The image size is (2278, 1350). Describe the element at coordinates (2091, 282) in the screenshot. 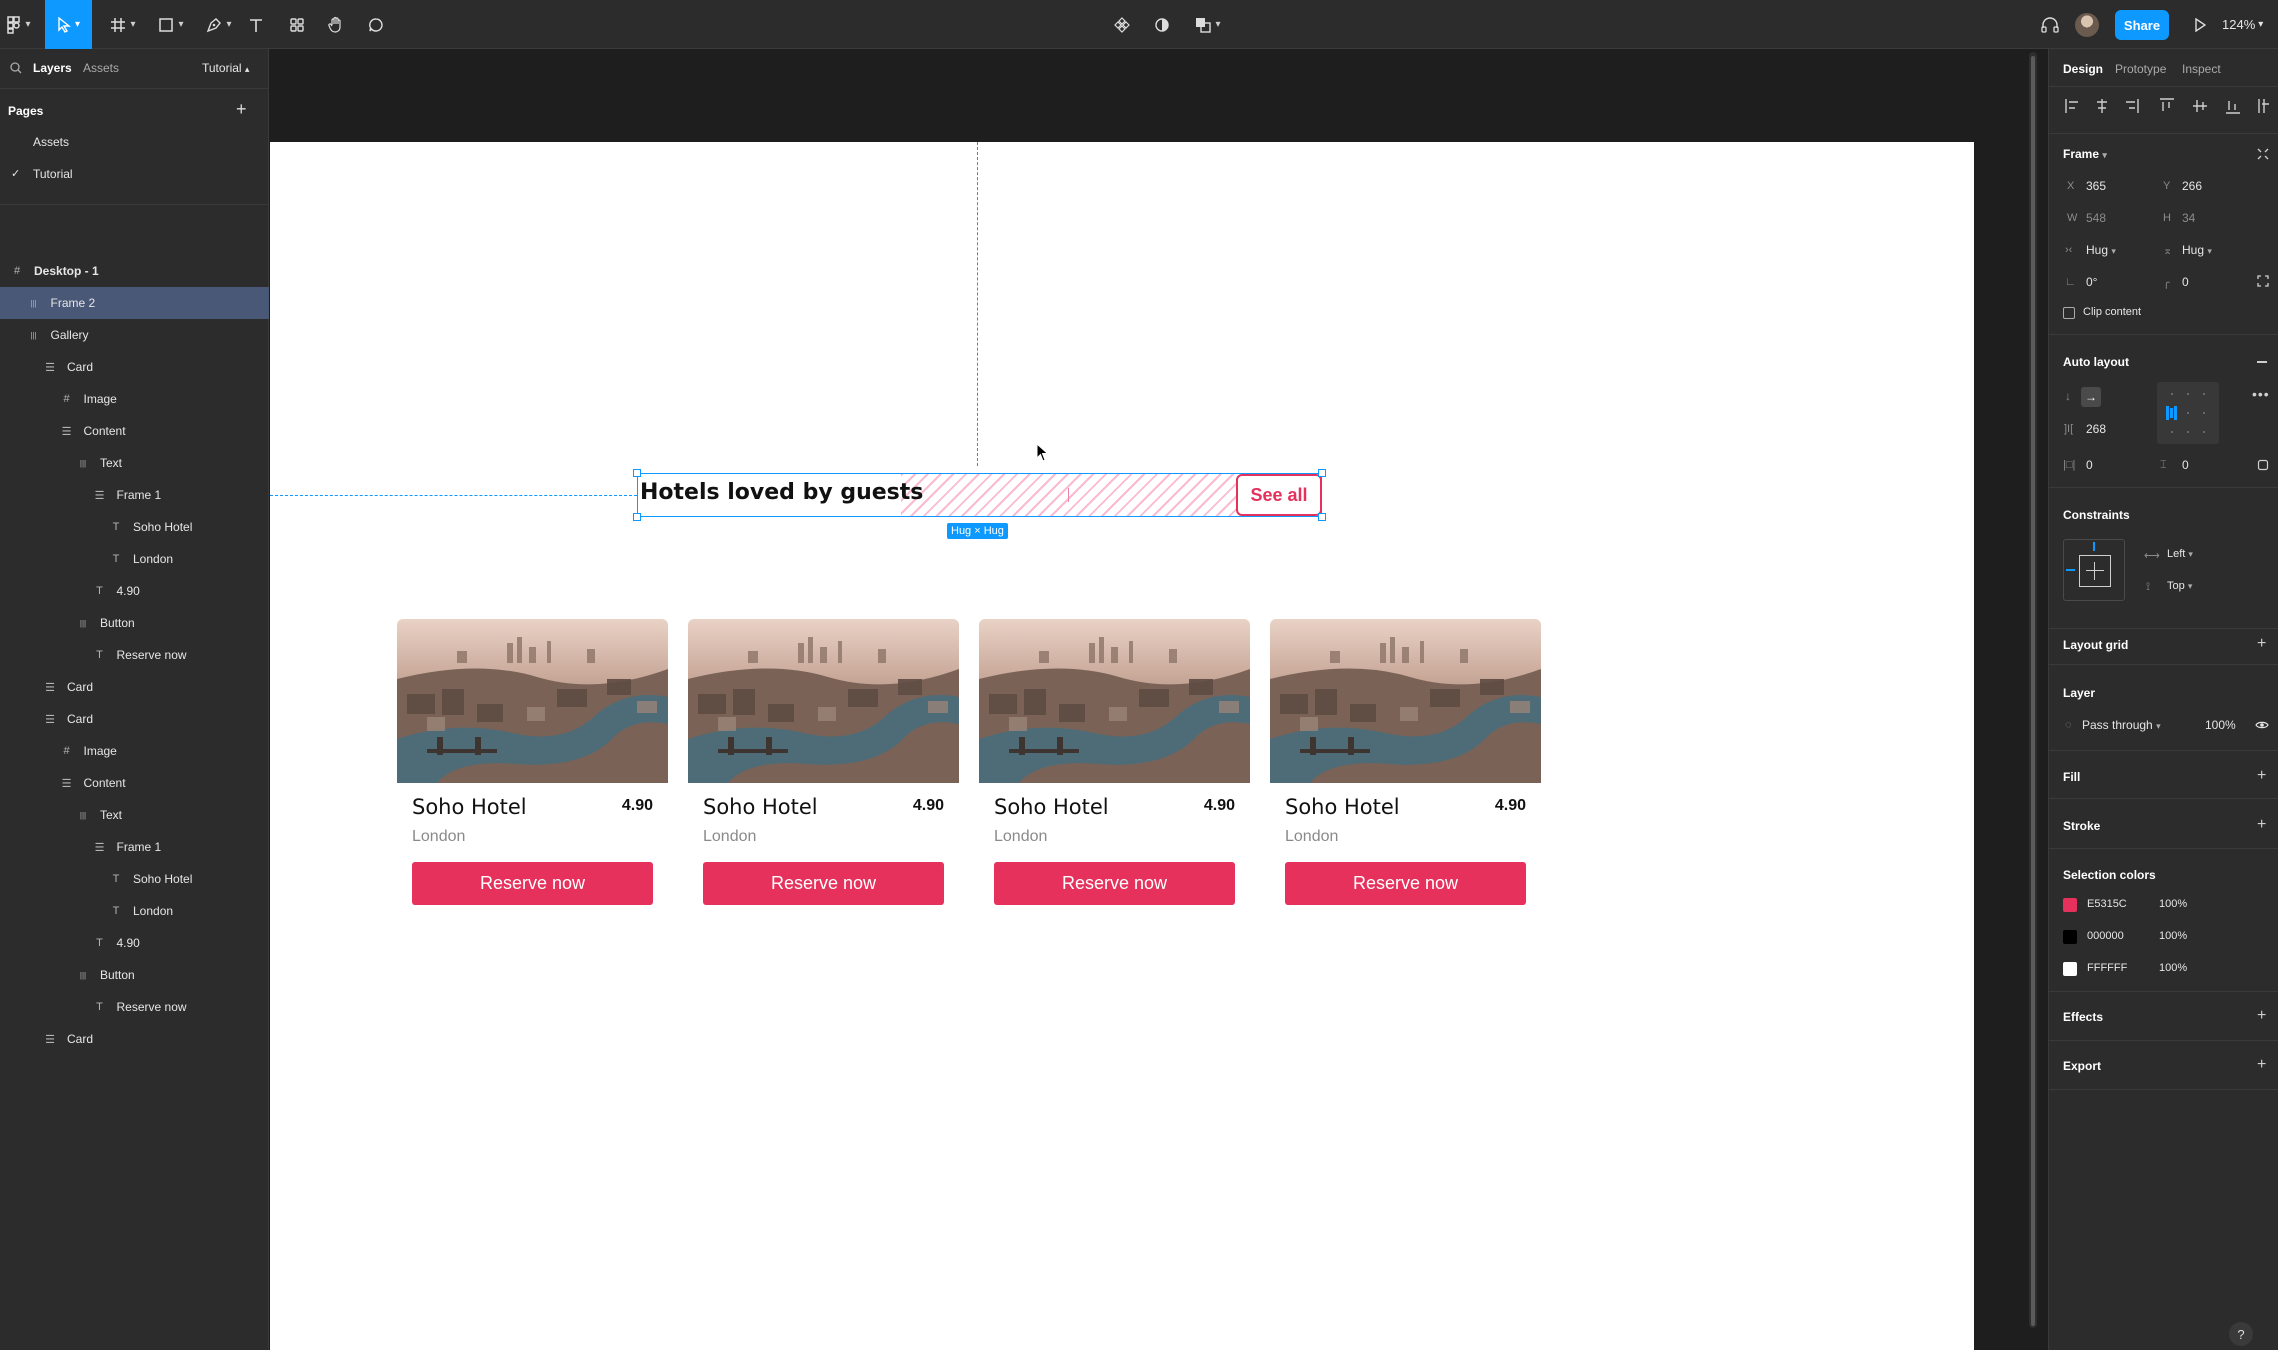

I see `rotation-input: 0°` at that location.